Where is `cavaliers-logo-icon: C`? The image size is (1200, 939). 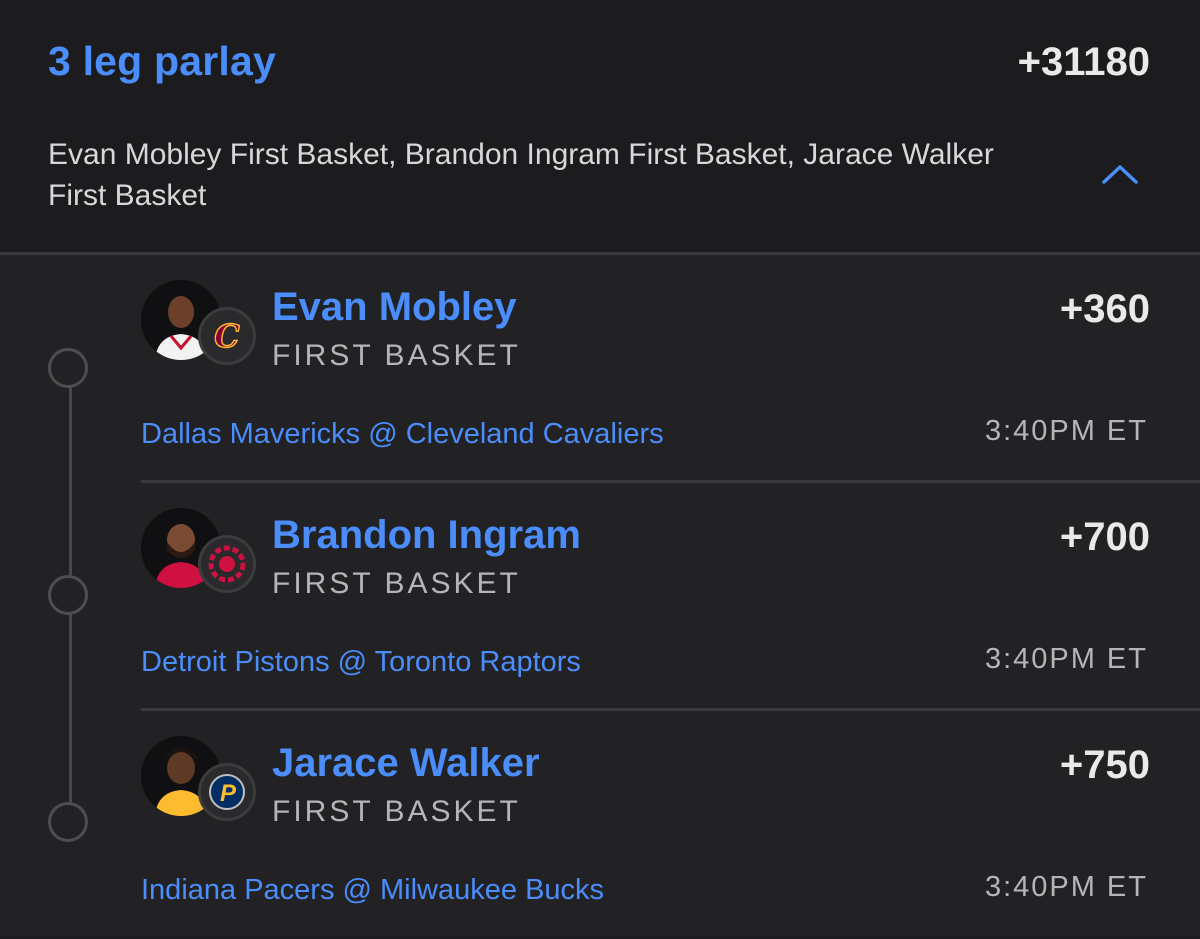 cavaliers-logo-icon: C is located at coordinates (227, 336).